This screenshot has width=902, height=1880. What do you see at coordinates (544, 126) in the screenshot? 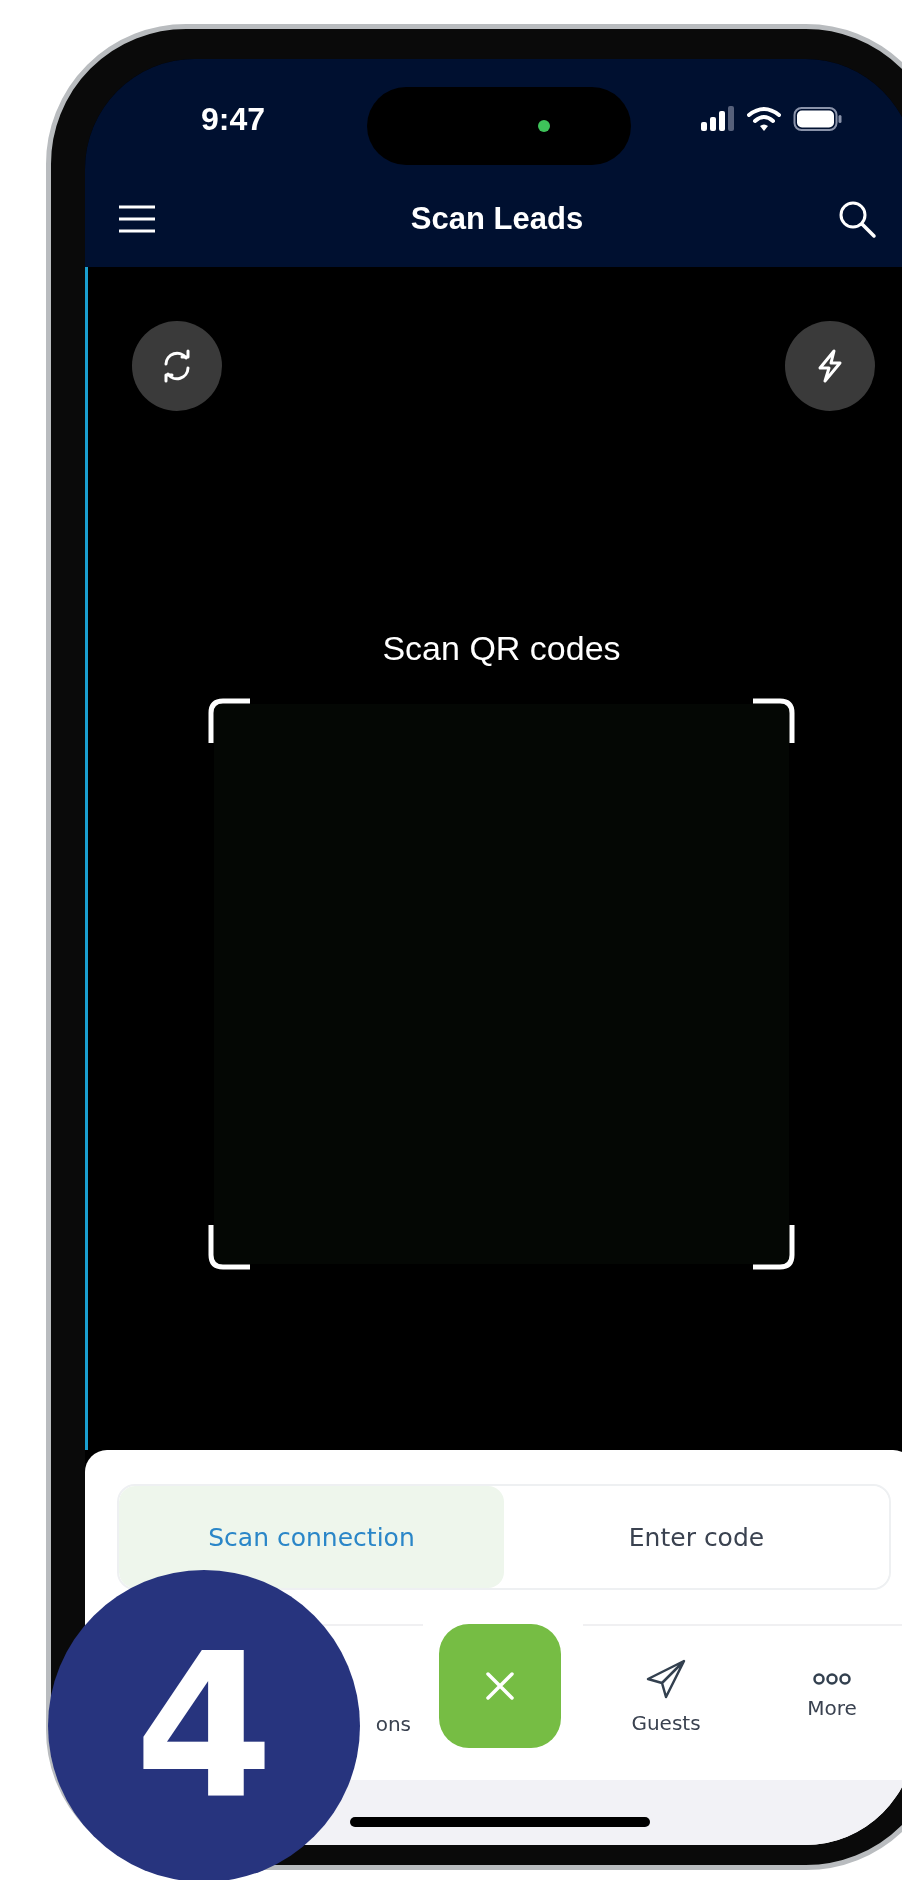
I see `camera-indicator-icon` at bounding box center [544, 126].